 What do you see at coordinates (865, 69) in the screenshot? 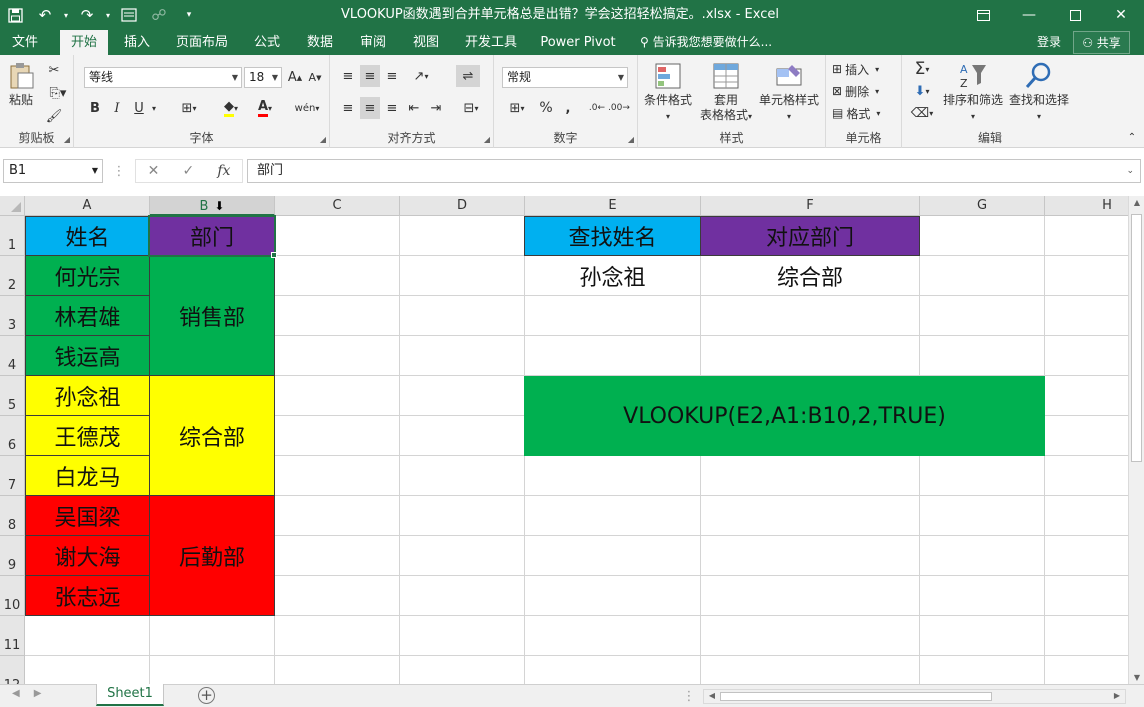
I see `insert-cells-button: ⊞ 插入 ▾` at bounding box center [865, 69].